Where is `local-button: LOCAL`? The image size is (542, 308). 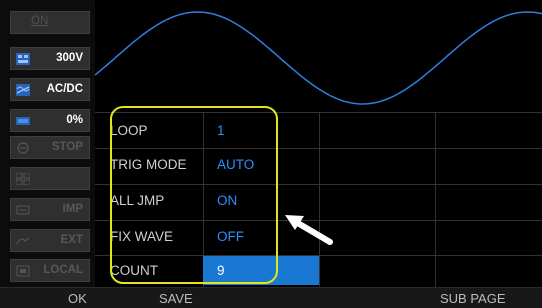 local-button: LOCAL is located at coordinates (50, 270).